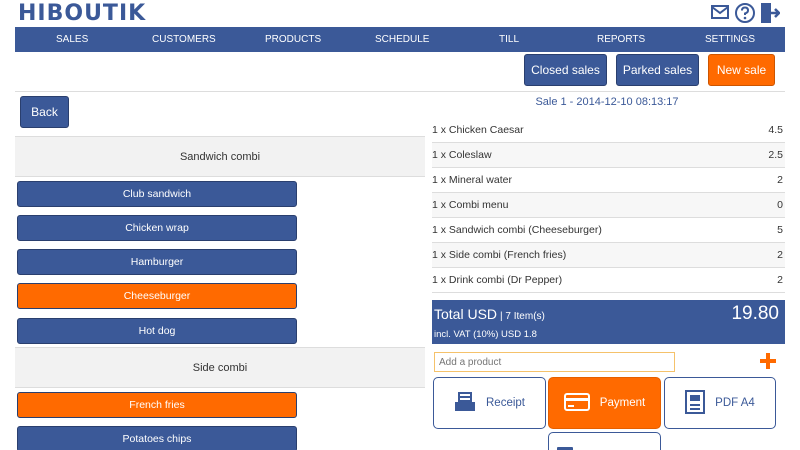  I want to click on nav-settings: SETTINGS, so click(730, 39).